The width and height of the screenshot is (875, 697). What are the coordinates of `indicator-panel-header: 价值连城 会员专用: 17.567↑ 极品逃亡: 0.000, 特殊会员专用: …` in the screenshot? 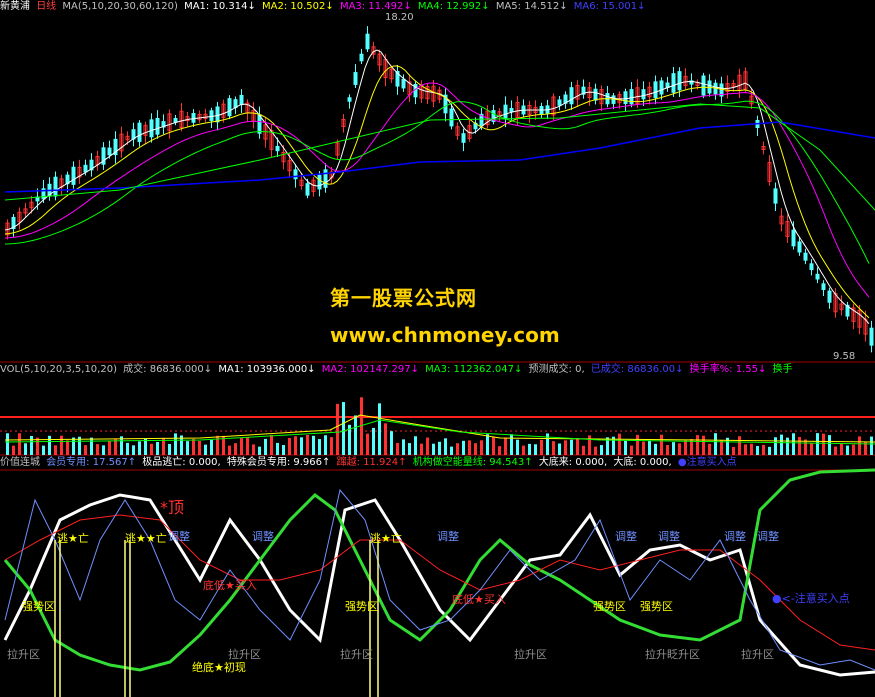 It's located at (437, 463).